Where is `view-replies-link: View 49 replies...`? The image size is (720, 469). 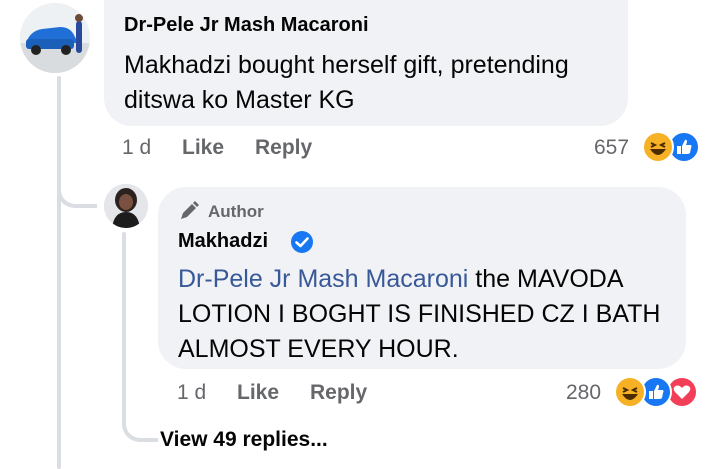
view-replies-link: View 49 replies... is located at coordinates (244, 440).